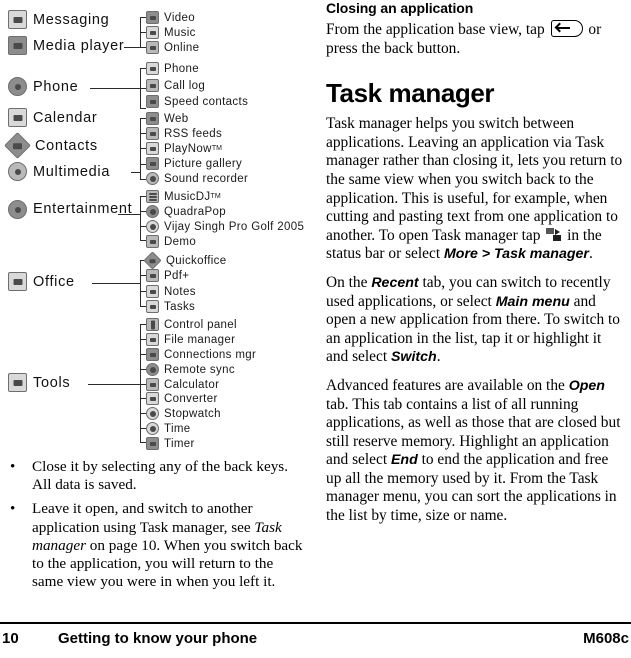 This screenshot has height=658, width=631. I want to click on menu-child-rss-feeds: RSS feeds, so click(184, 133).